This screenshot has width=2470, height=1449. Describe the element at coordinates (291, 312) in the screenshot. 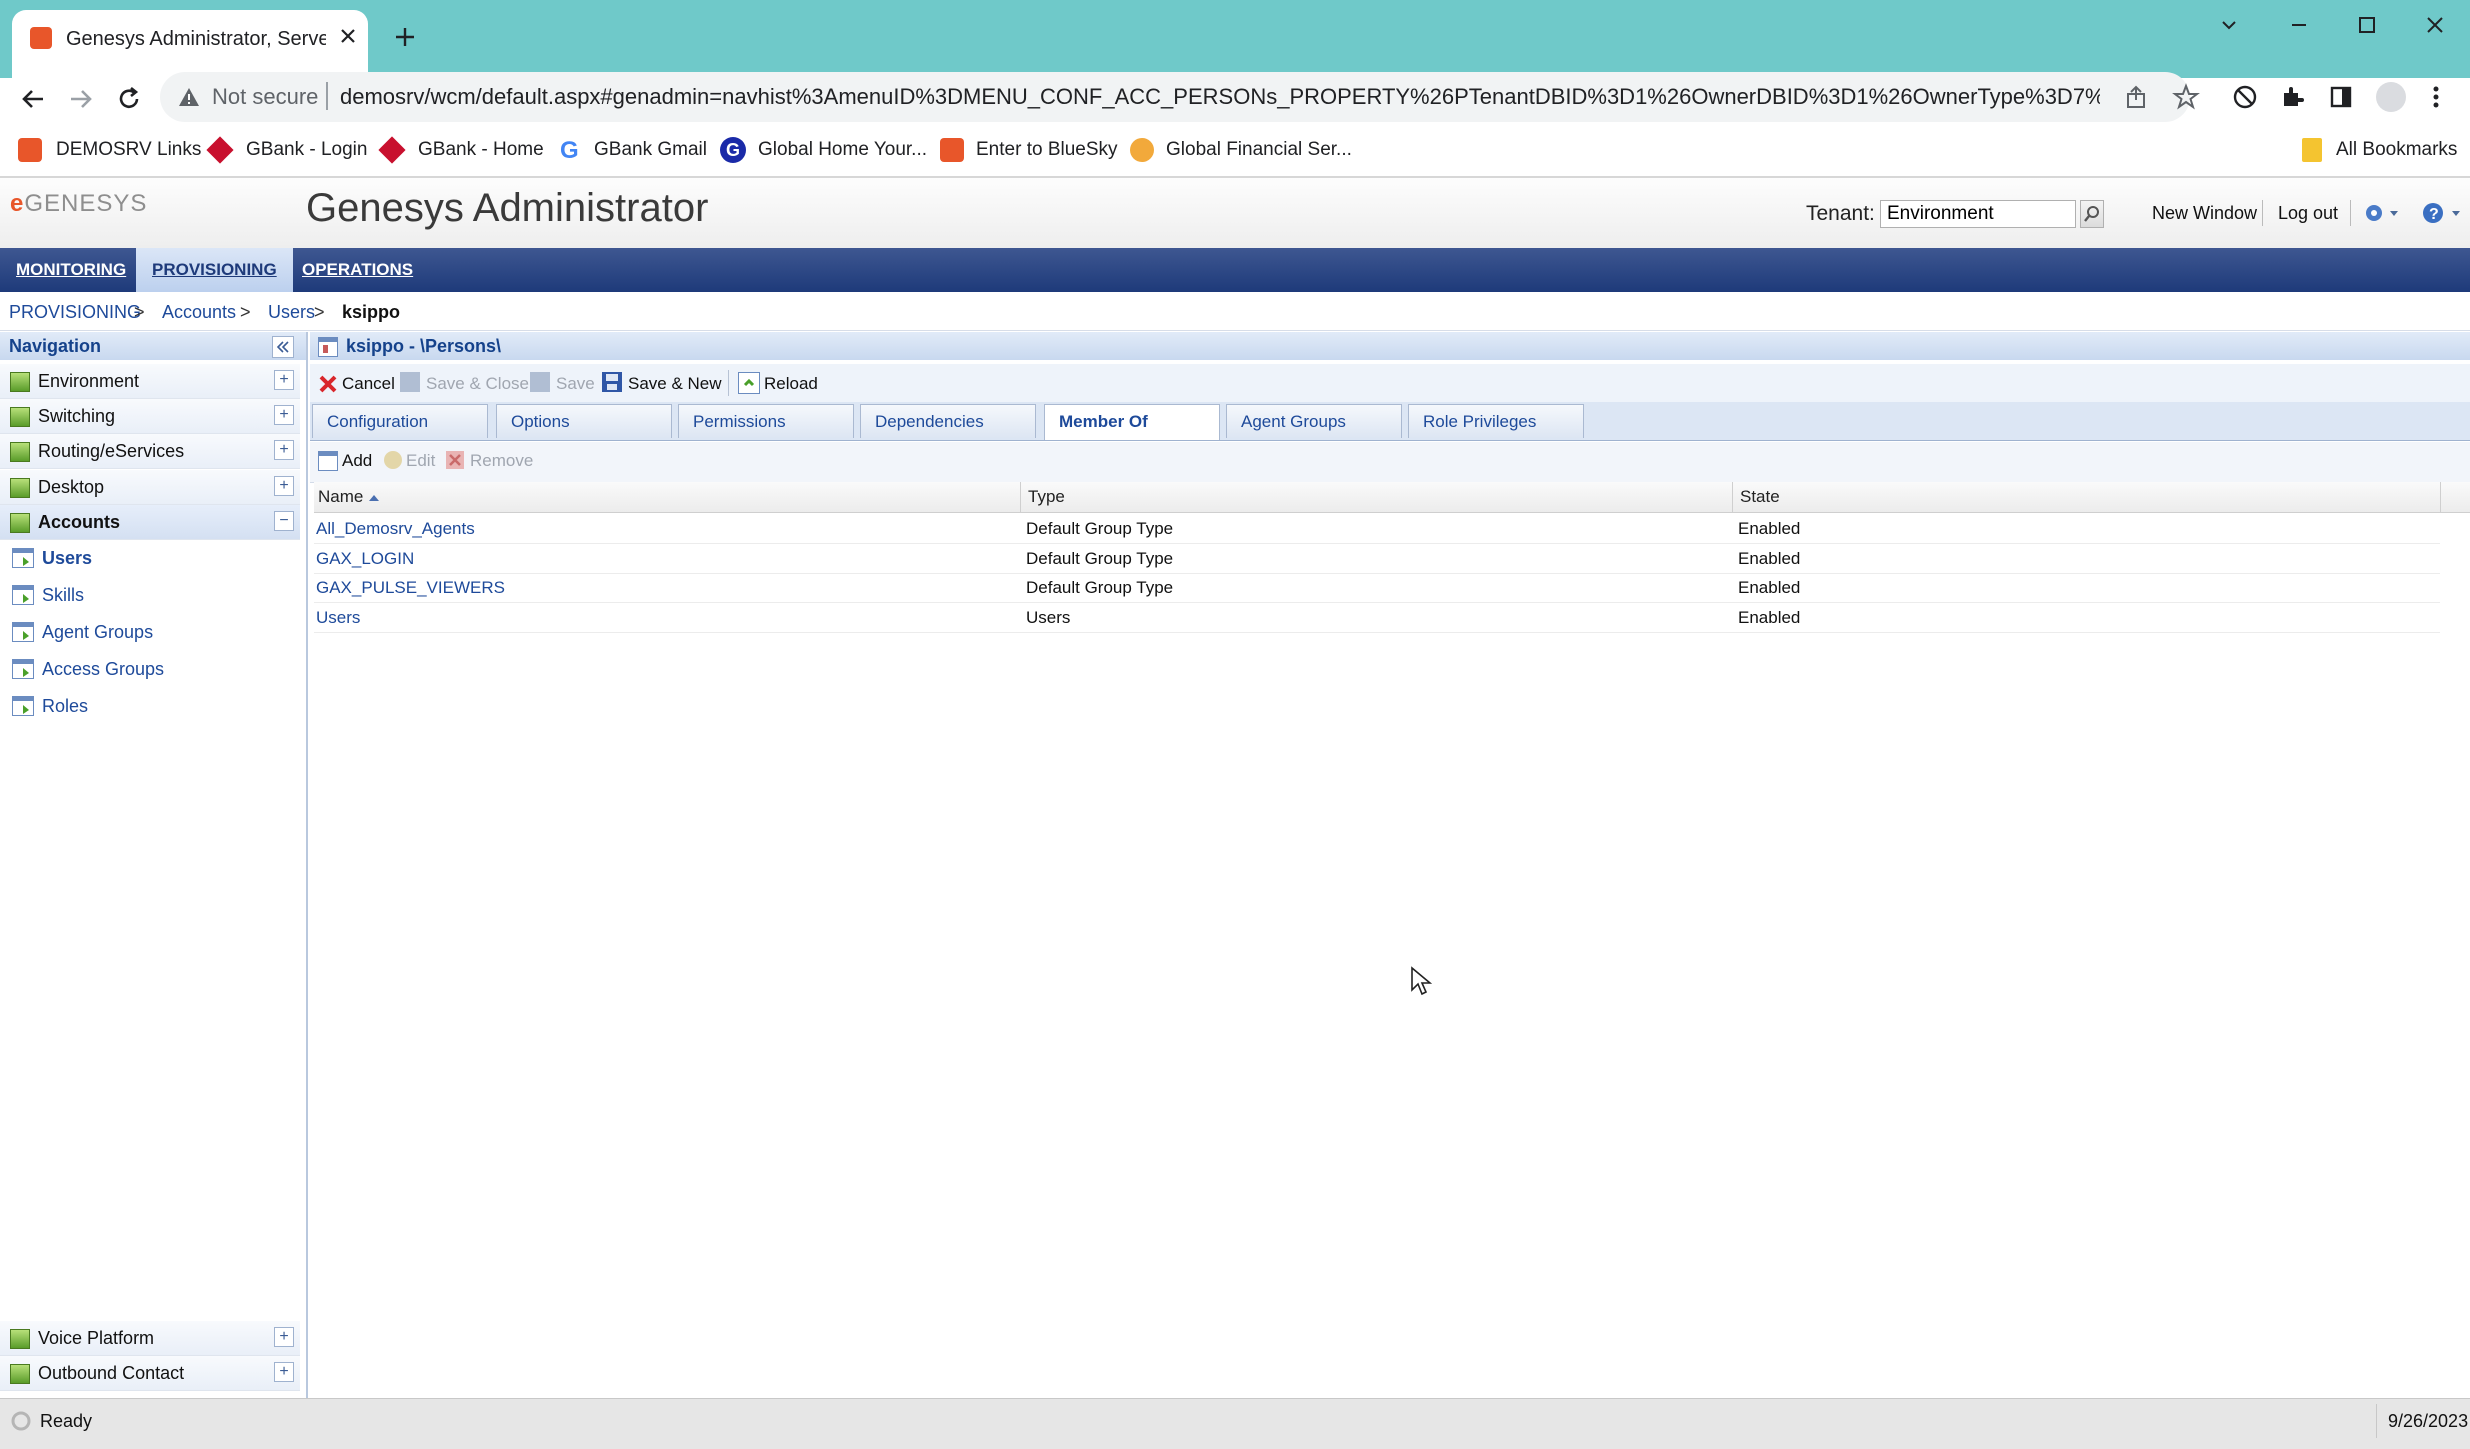

I see `breadcrumb-users: Users` at that location.